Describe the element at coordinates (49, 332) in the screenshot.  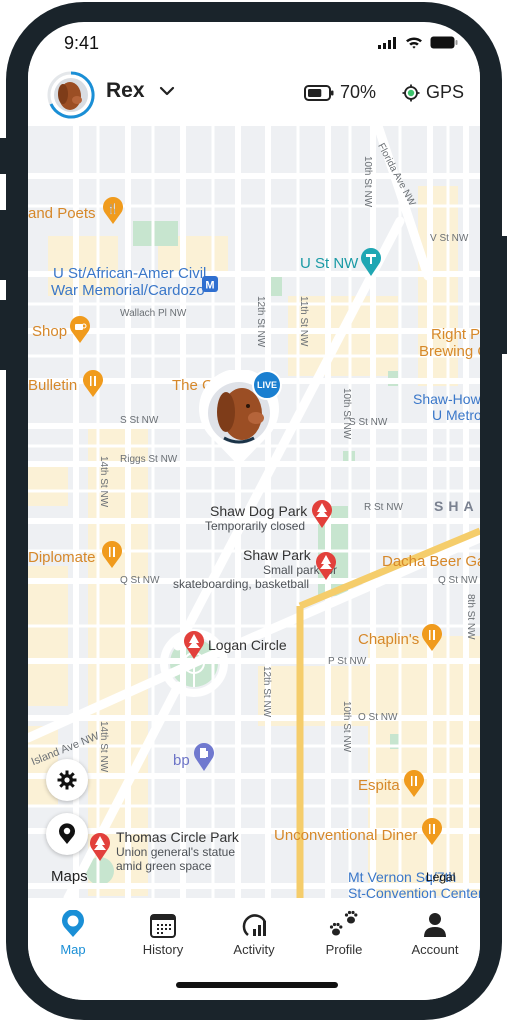
I see `poi-label: Shop` at that location.